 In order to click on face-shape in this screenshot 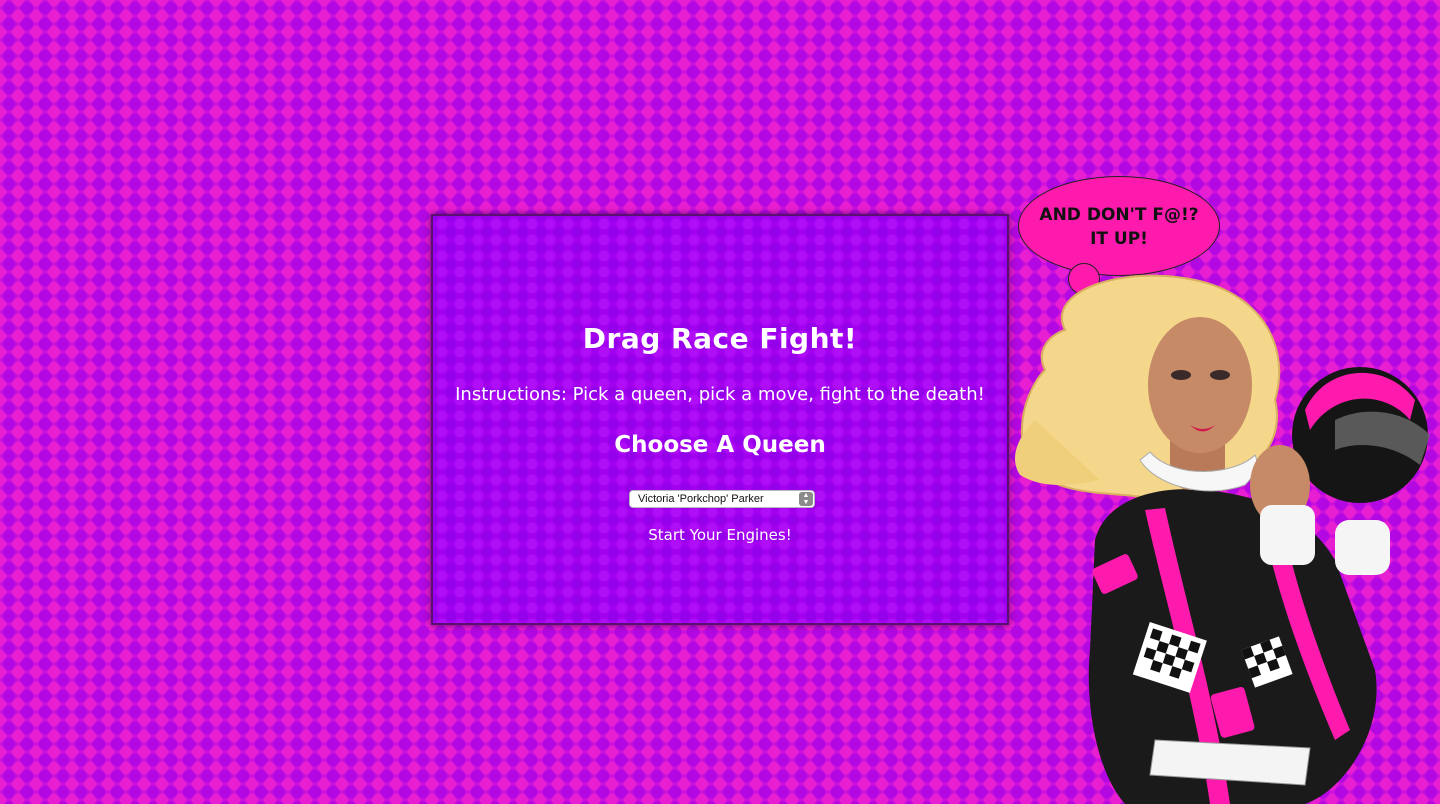, I will do `click(1200, 385)`.